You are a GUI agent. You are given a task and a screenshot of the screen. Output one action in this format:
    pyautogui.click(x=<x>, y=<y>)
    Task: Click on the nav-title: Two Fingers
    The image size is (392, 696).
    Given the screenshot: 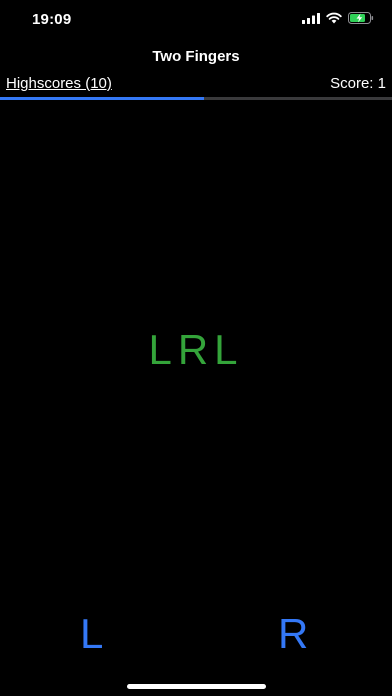 What is the action you would take?
    pyautogui.click(x=196, y=56)
    